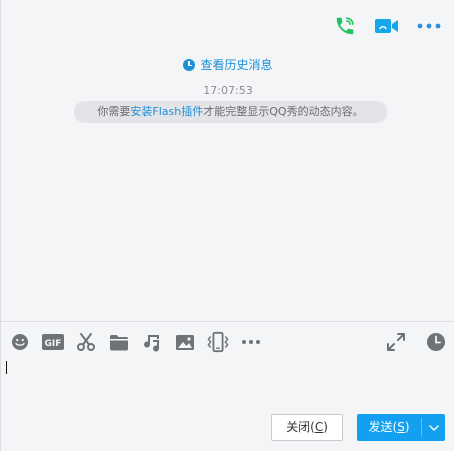  I want to click on close-button: 关闭(C), so click(307, 427).